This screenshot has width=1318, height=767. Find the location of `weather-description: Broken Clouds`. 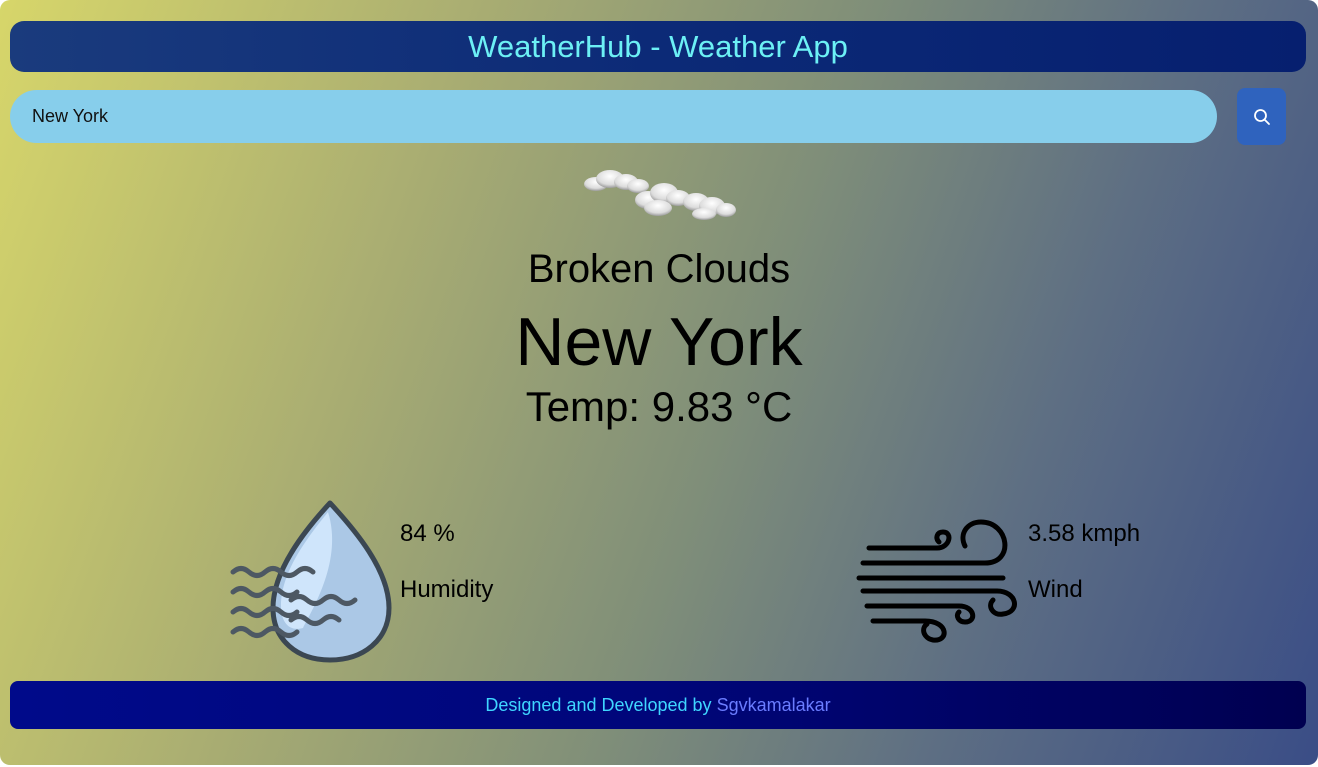

weather-description: Broken Clouds is located at coordinates (659, 269).